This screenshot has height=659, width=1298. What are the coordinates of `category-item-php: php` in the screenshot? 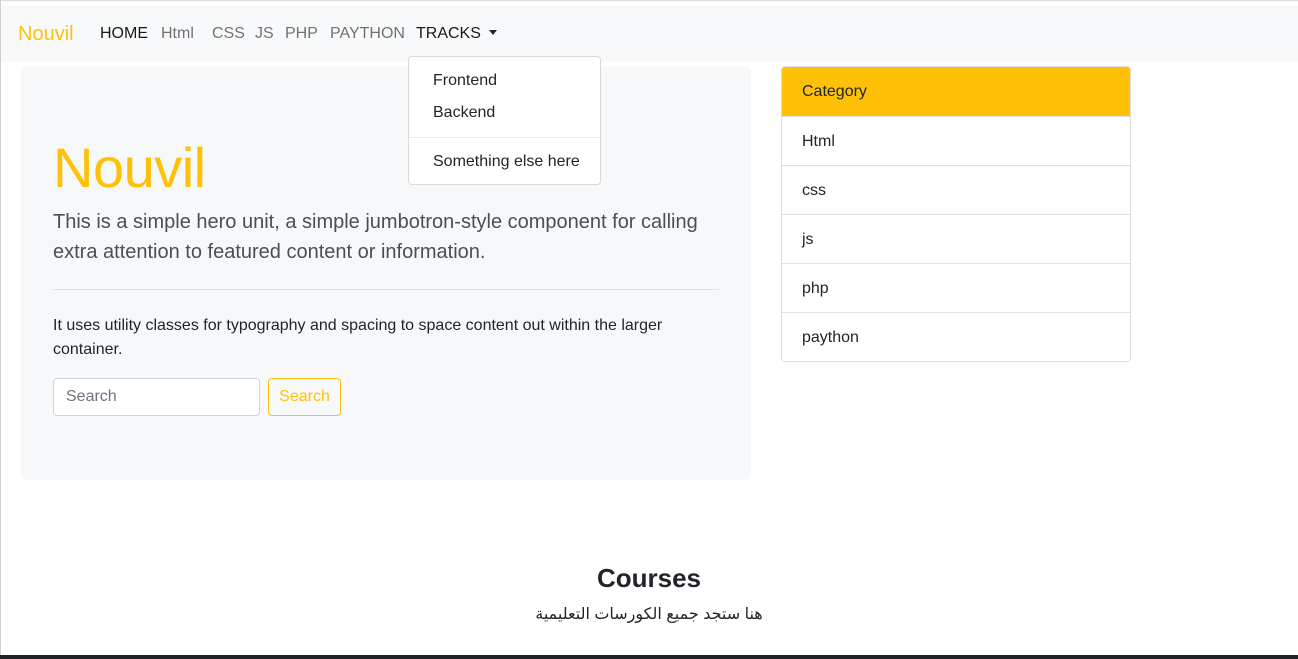 It's located at (956, 287).